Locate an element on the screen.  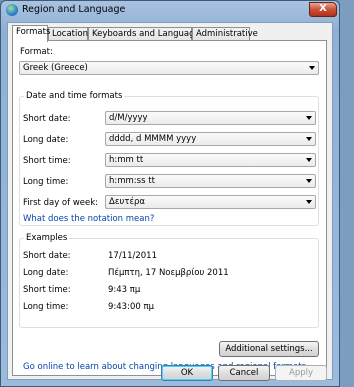
short-date-dropdown: d/M/yyyy is located at coordinates (210, 118).